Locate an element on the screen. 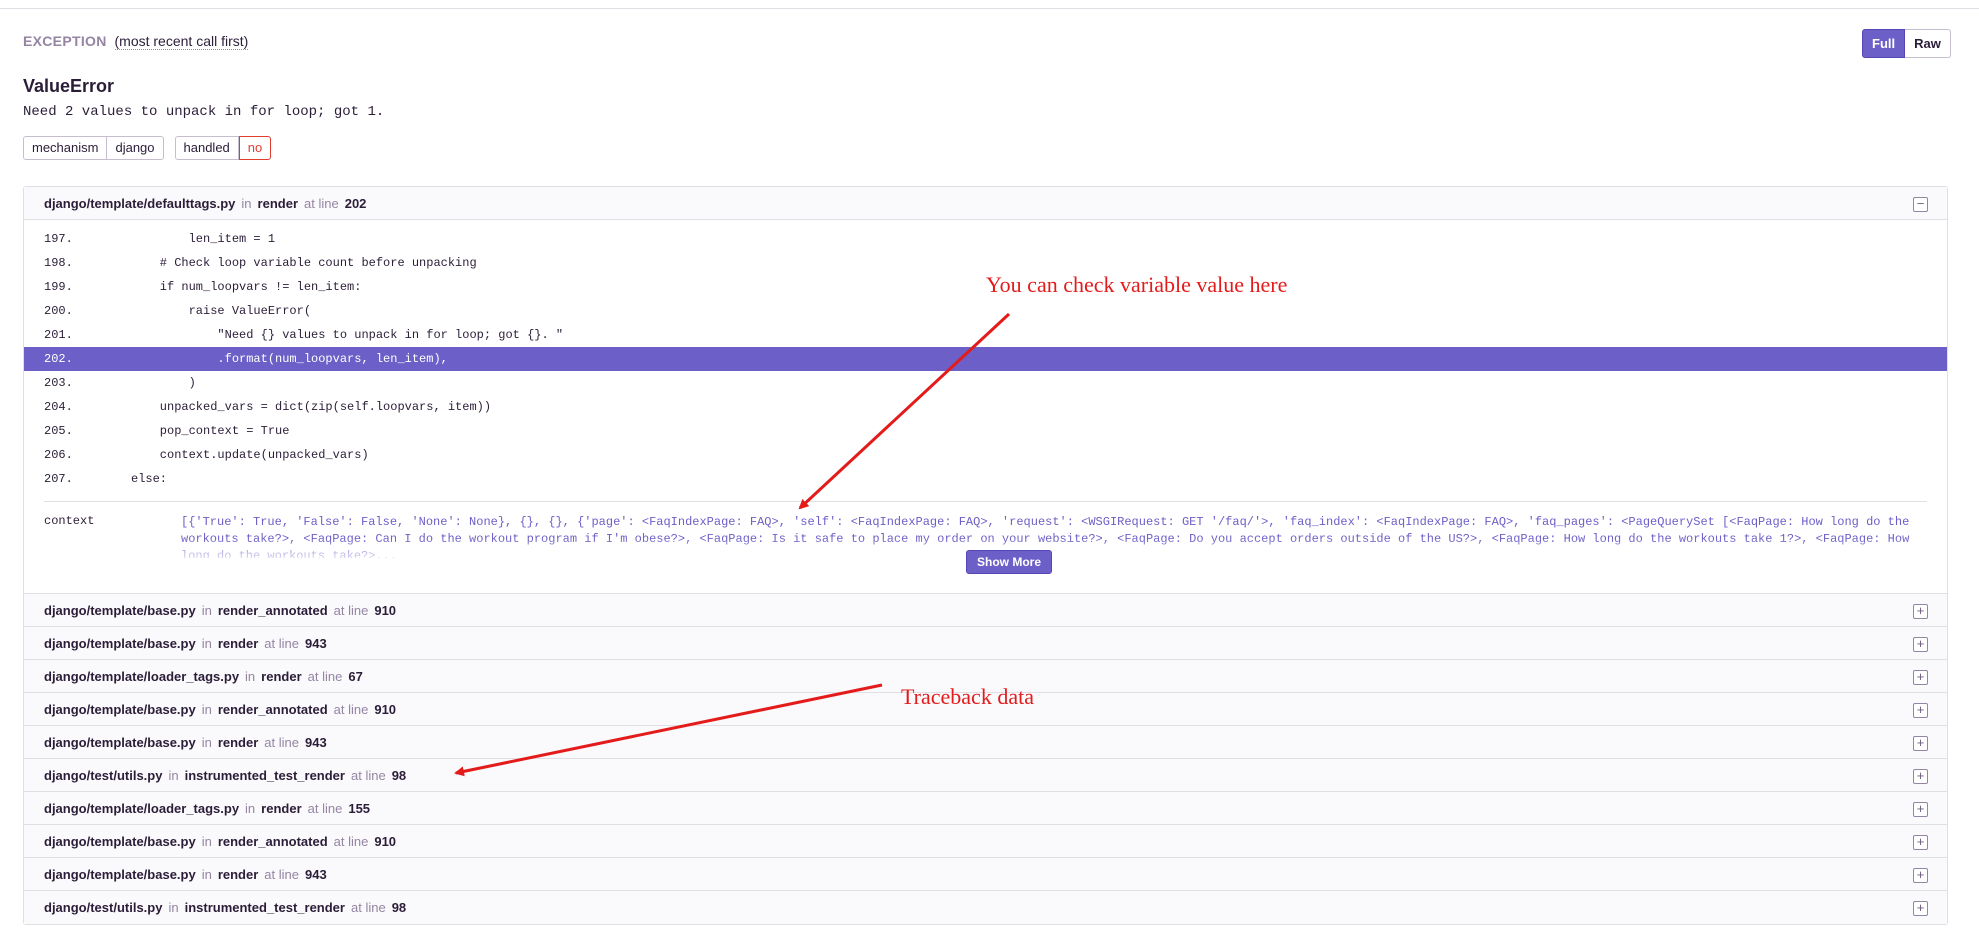 The width and height of the screenshot is (1979, 938). full-view-button: Full is located at coordinates (1884, 43).